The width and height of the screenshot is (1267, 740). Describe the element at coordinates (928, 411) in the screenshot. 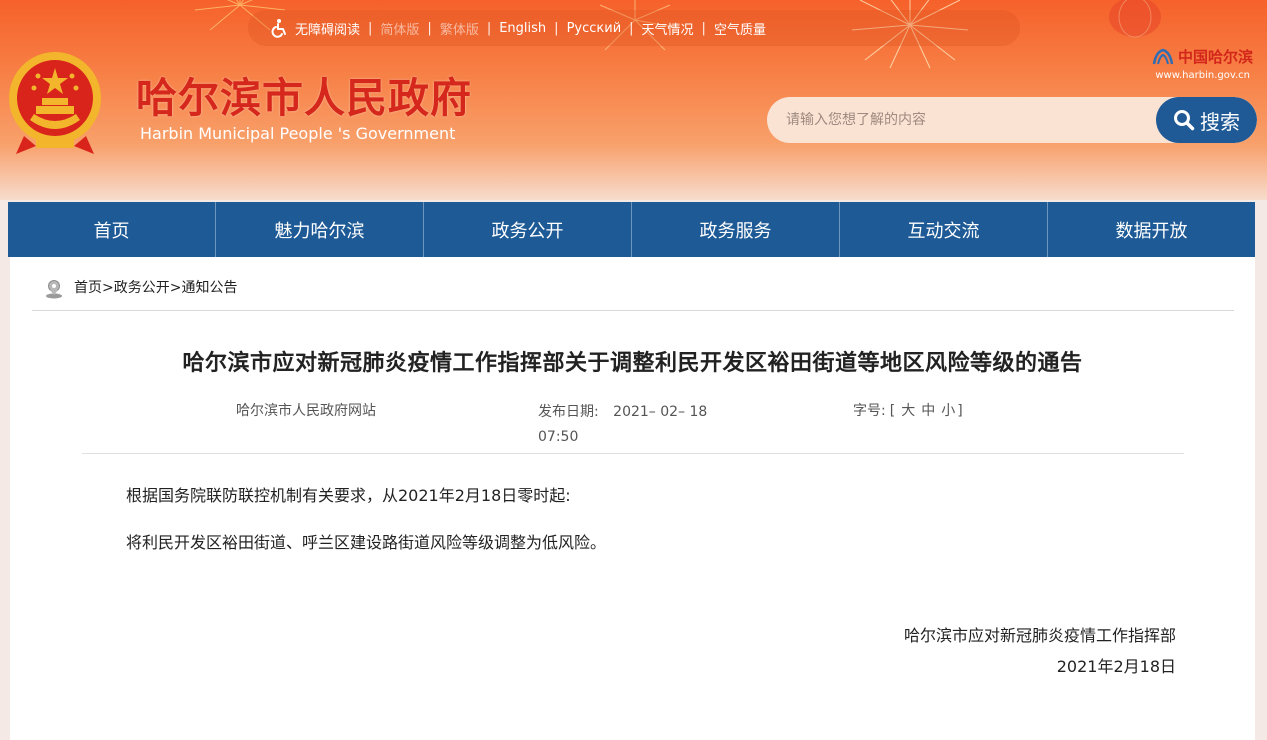

I see `font-size-medium: 中` at that location.